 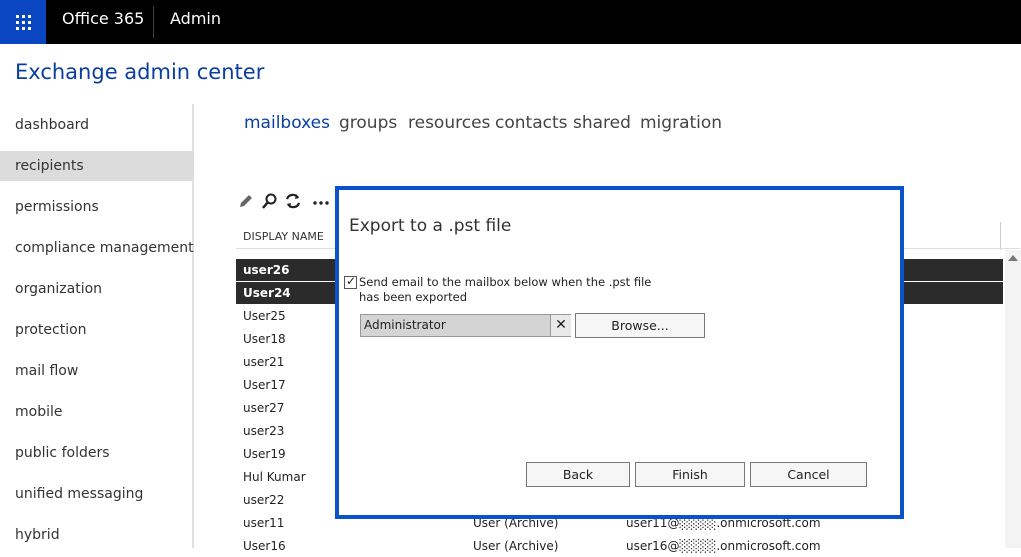 What do you see at coordinates (264, 408) in the screenshot?
I see `row-name: user27` at bounding box center [264, 408].